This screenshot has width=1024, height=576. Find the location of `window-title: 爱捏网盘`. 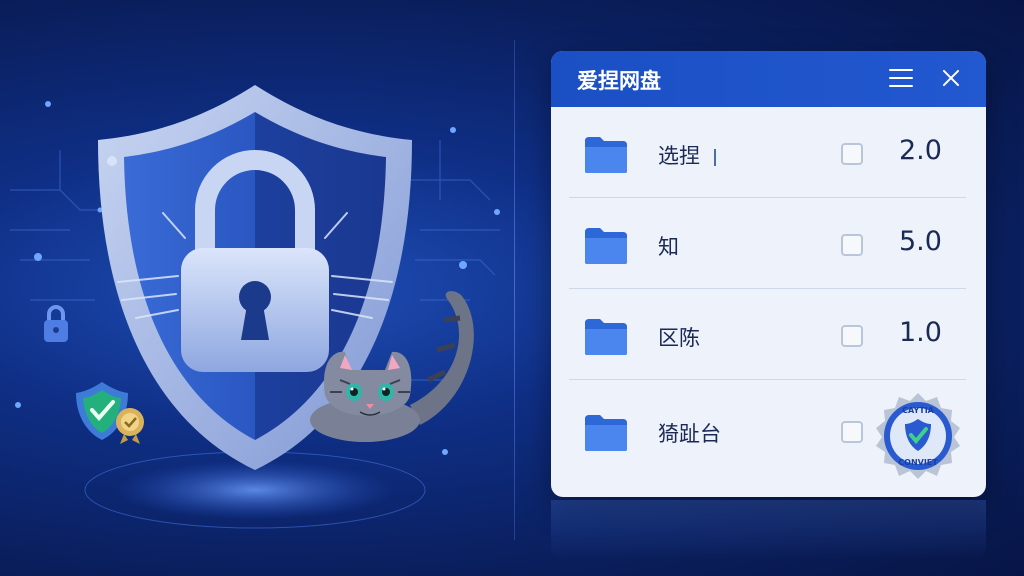

window-title: 爱捏网盘 is located at coordinates (619, 81).